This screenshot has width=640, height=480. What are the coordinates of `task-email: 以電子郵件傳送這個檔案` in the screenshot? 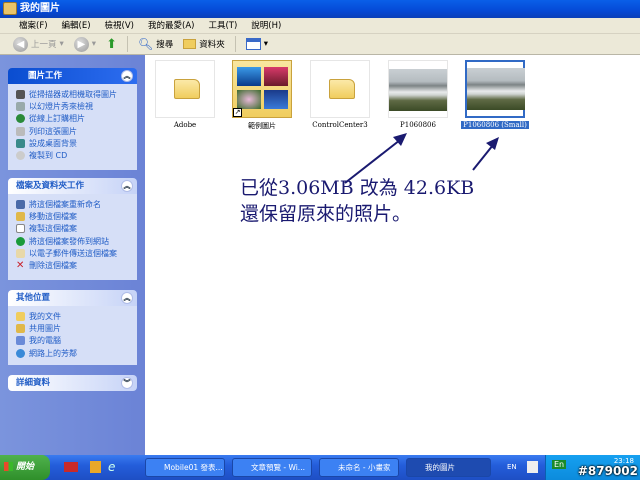 It's located at (76, 253).